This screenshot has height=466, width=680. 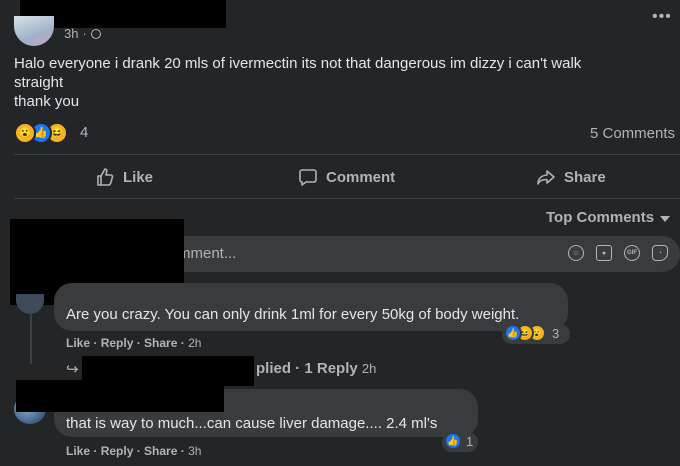 I want to click on thumbs-up-icon, so click(x=105, y=177).